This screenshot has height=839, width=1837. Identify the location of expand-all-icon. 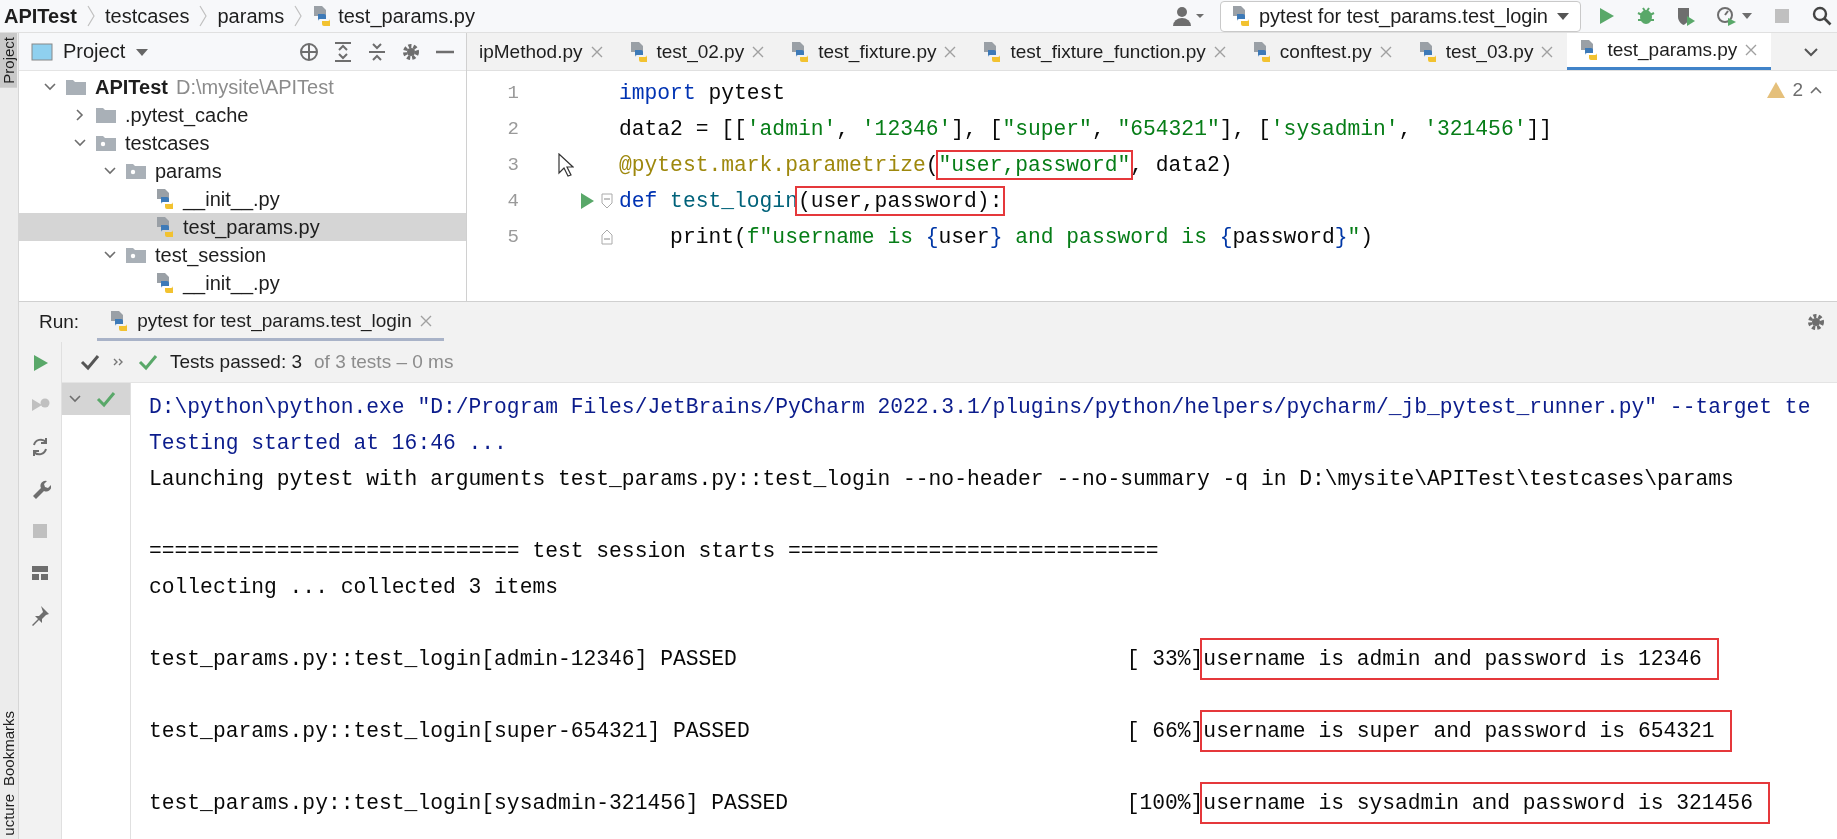
(343, 51).